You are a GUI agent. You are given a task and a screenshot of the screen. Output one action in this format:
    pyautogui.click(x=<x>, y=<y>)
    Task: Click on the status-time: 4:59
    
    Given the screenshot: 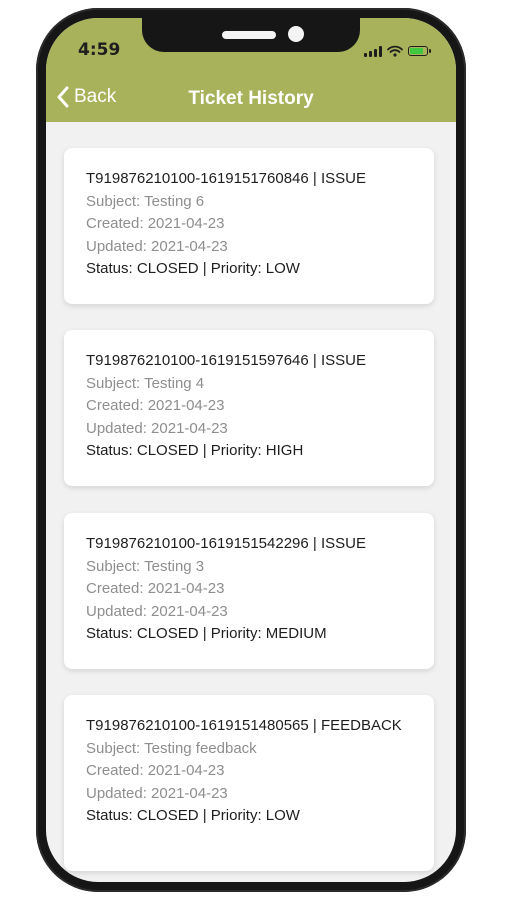 What is the action you would take?
    pyautogui.click(x=99, y=50)
    